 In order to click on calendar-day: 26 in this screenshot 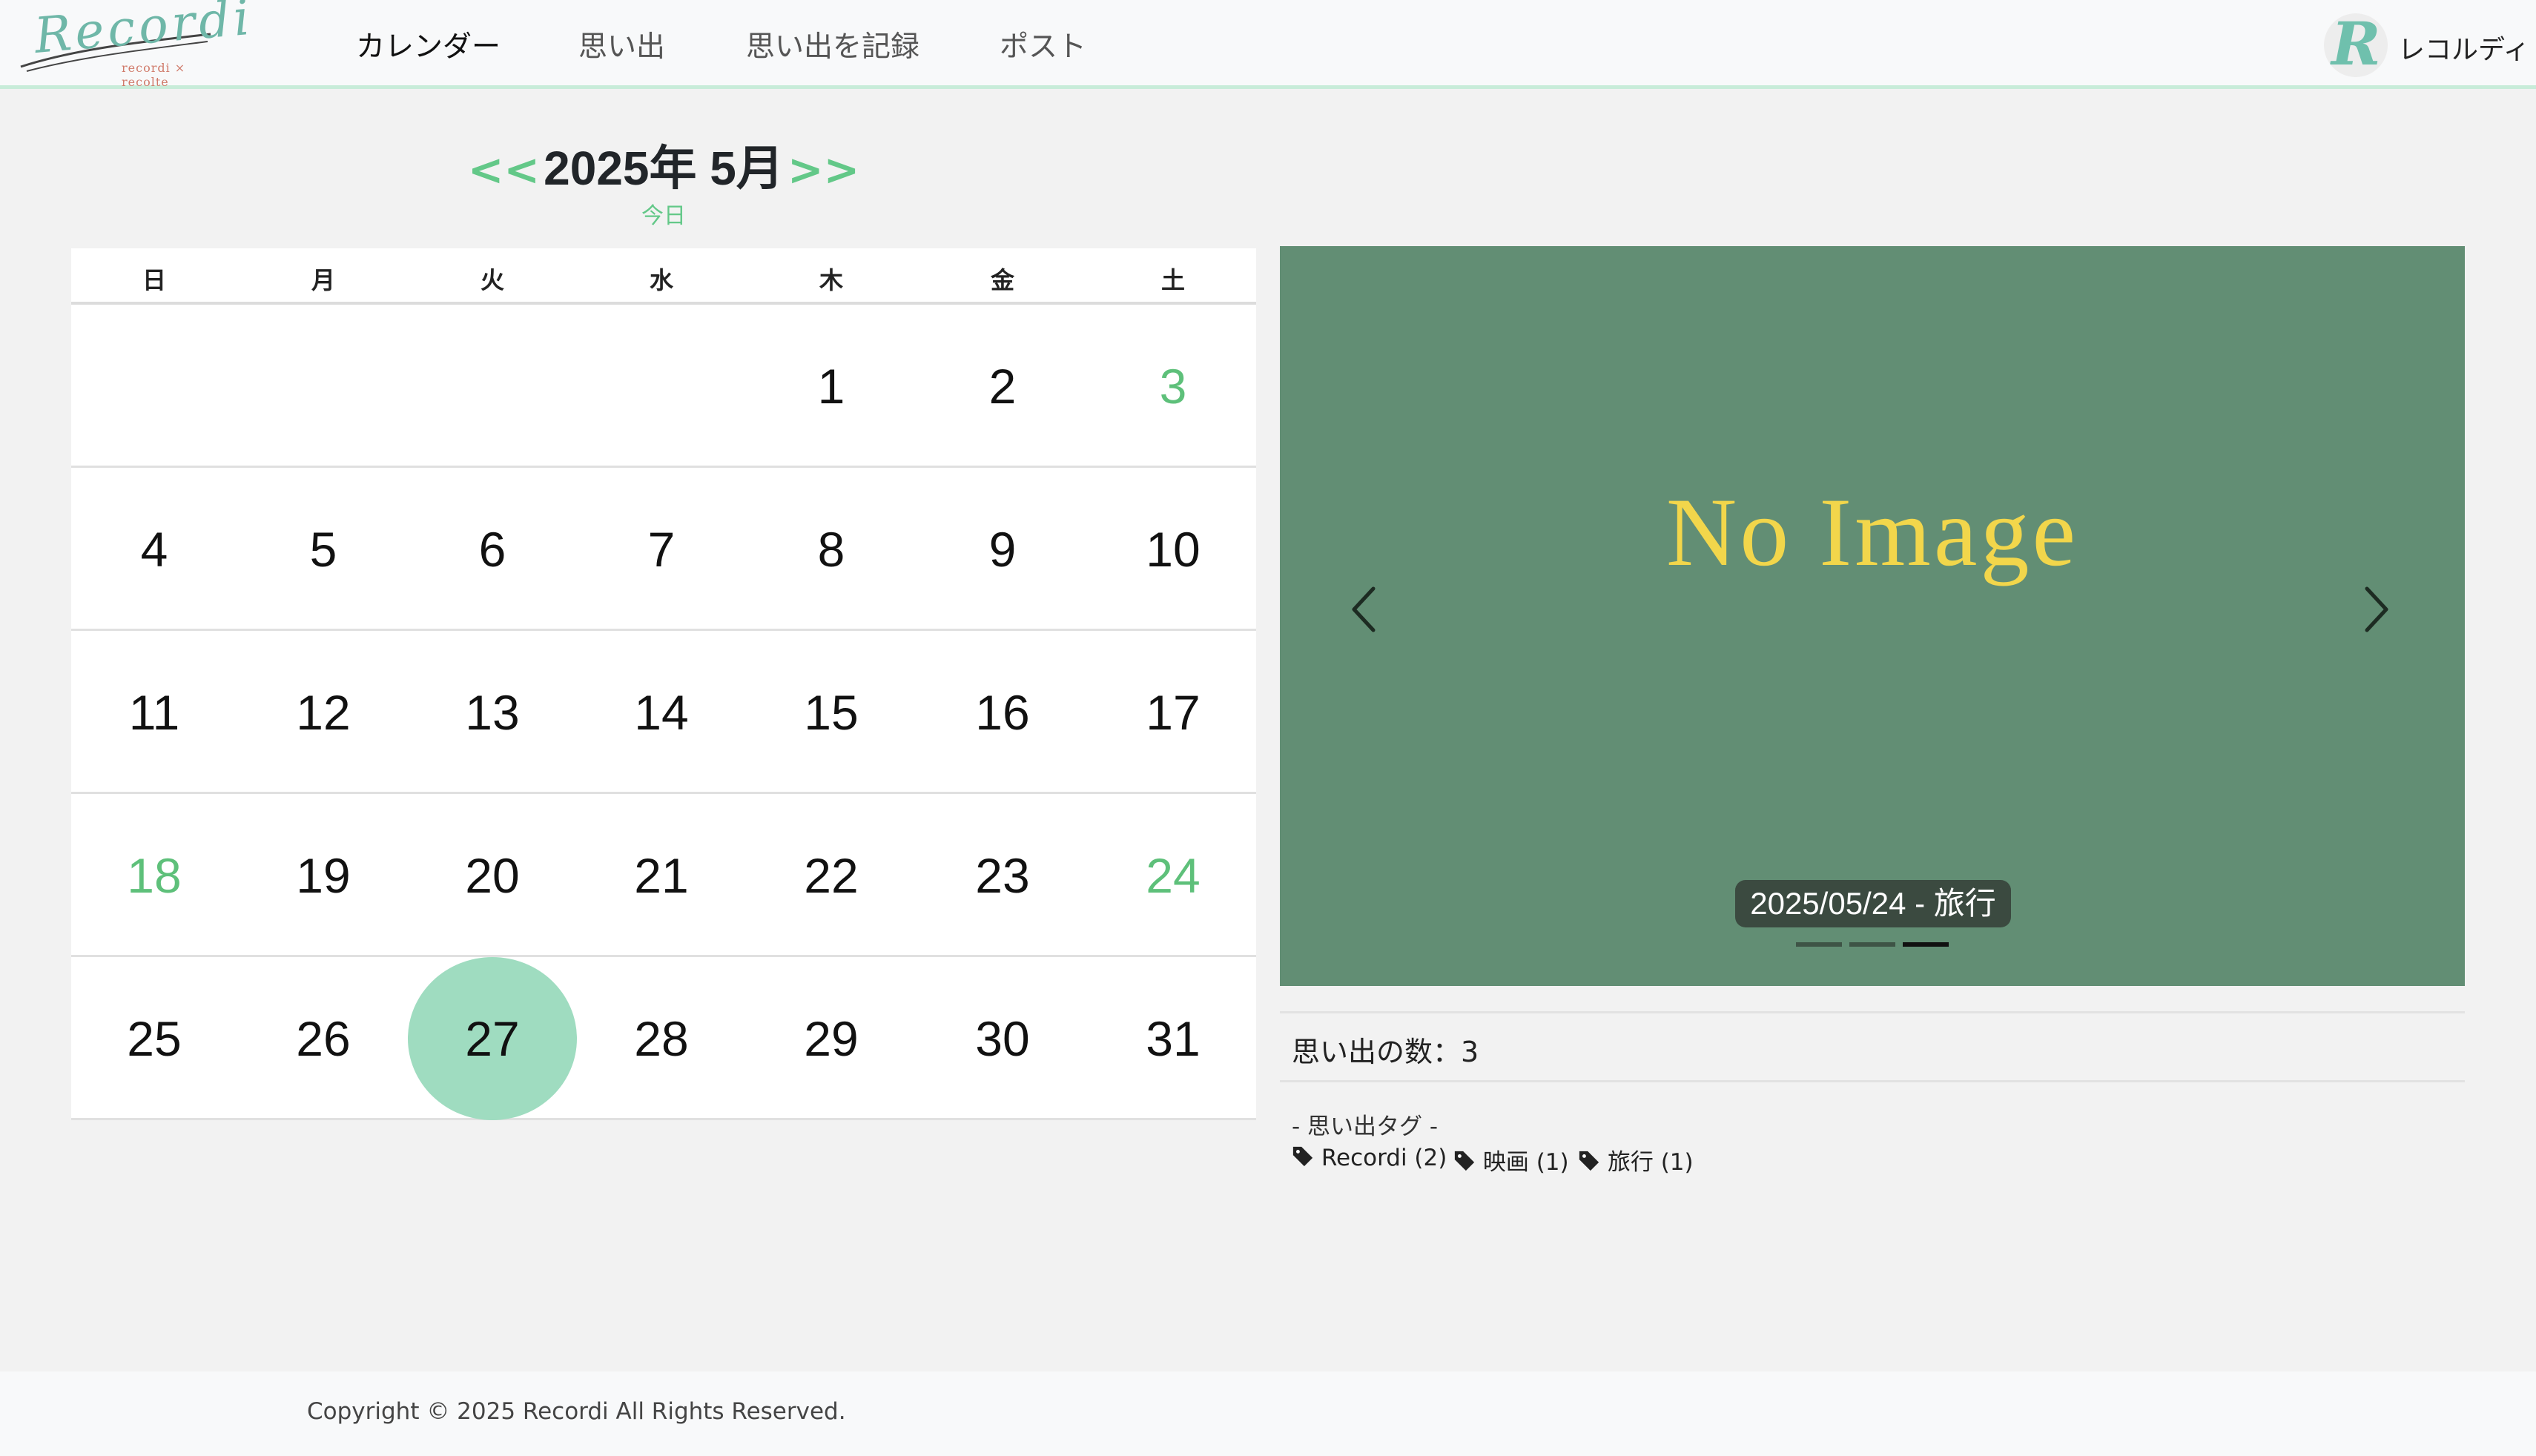, I will do `click(324, 1038)`.